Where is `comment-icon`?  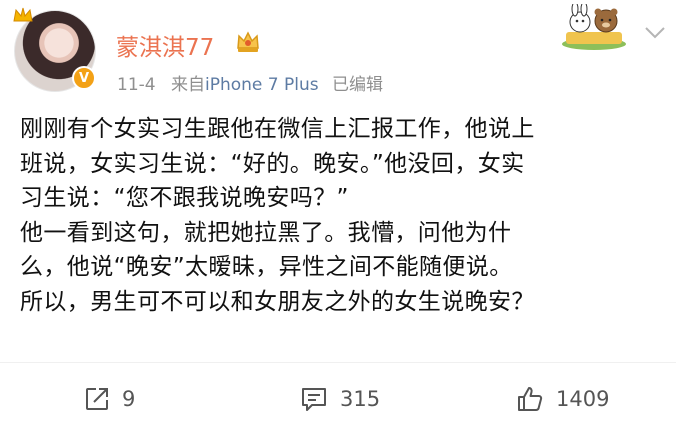 comment-icon is located at coordinates (314, 399).